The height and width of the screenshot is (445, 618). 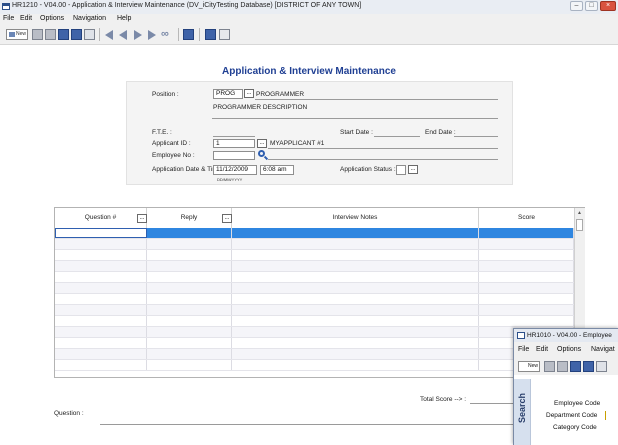 What do you see at coordinates (138, 35) in the screenshot?
I see `next-record-icon` at bounding box center [138, 35].